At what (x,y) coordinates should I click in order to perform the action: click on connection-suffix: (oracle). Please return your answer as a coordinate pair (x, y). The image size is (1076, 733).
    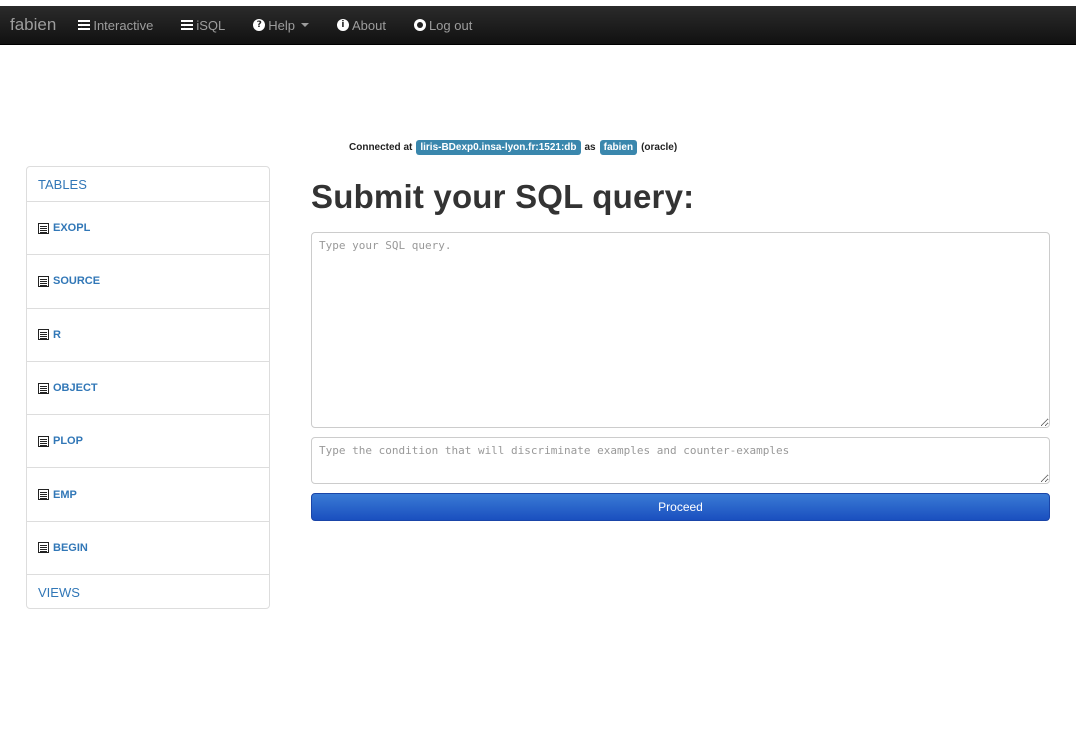
    Looking at the image, I should click on (659, 147).